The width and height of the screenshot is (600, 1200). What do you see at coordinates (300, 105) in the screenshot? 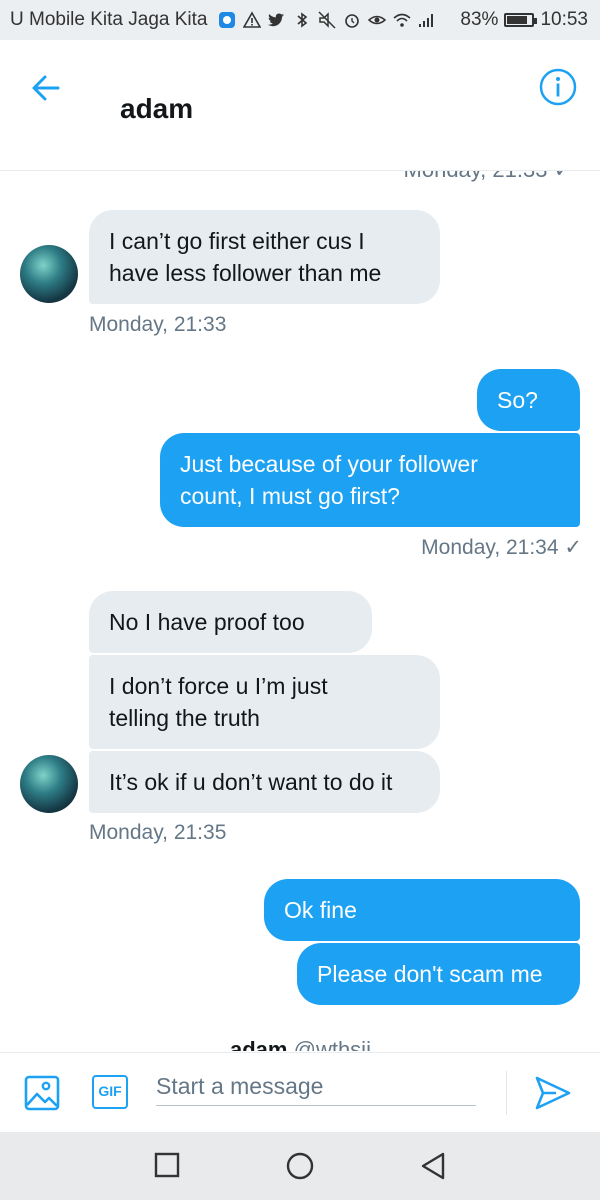
I see `conversation-header: adam` at bounding box center [300, 105].